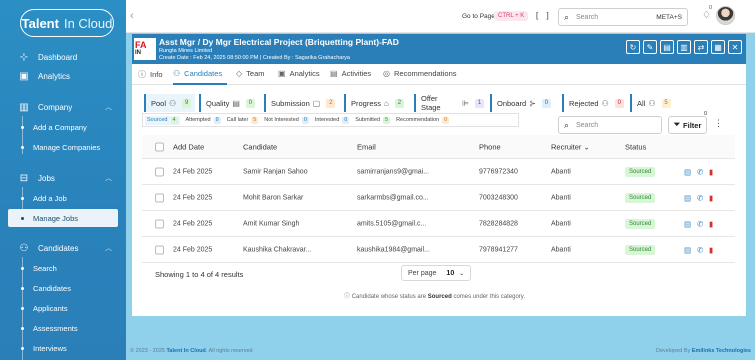  What do you see at coordinates (718, 47) in the screenshot?
I see `copy-icon: ▦` at bounding box center [718, 47].